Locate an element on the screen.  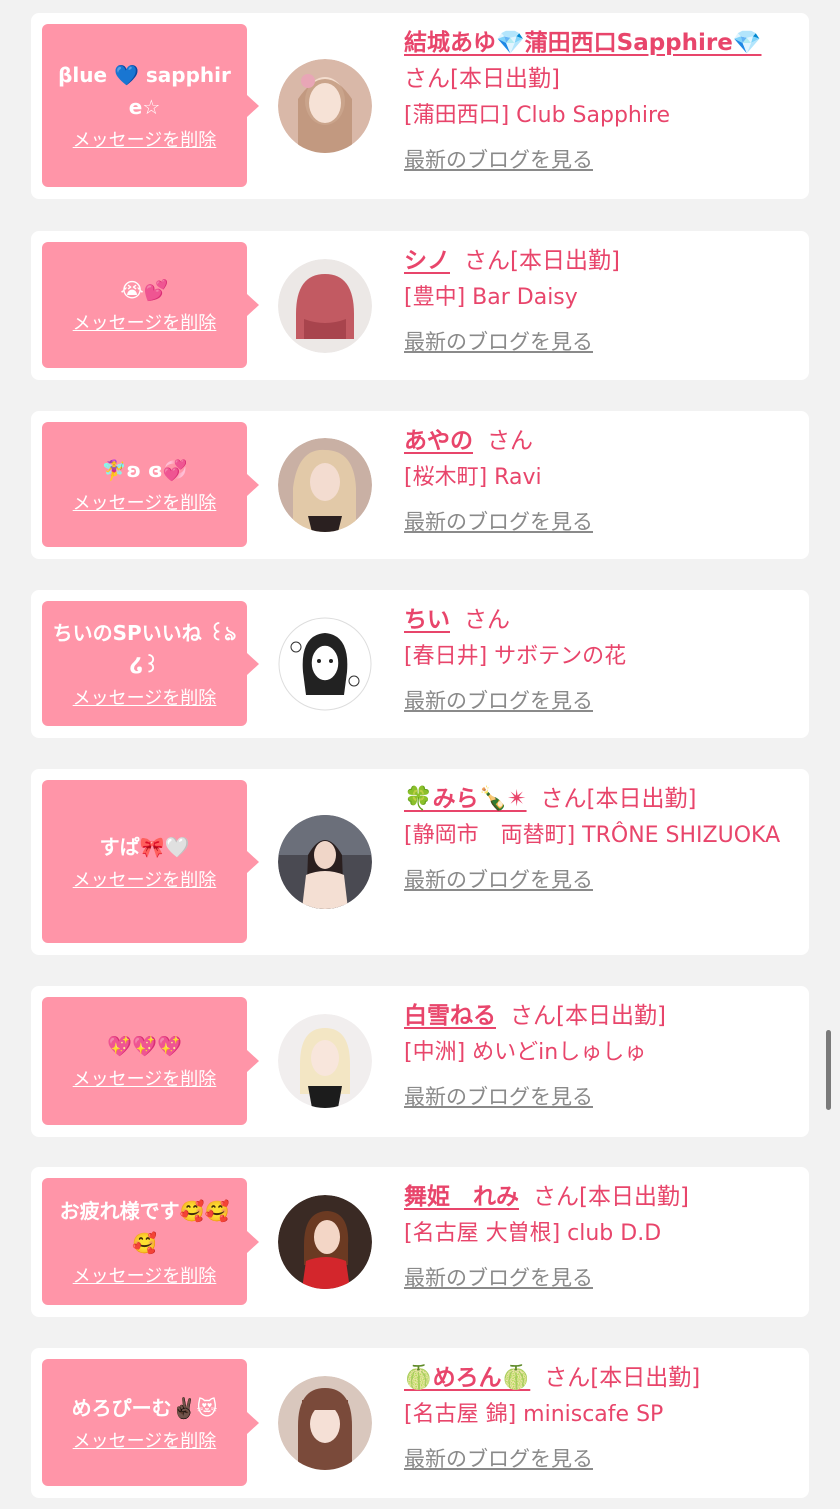
message-text: お疲れ様です🥰🥰🥰 is located at coordinates (144, 1226).